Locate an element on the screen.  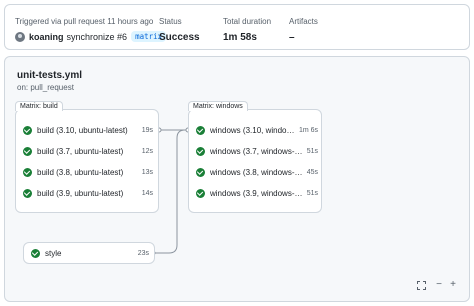
job-name: build (3.10, ubuntu-latest) is located at coordinates (82, 130).